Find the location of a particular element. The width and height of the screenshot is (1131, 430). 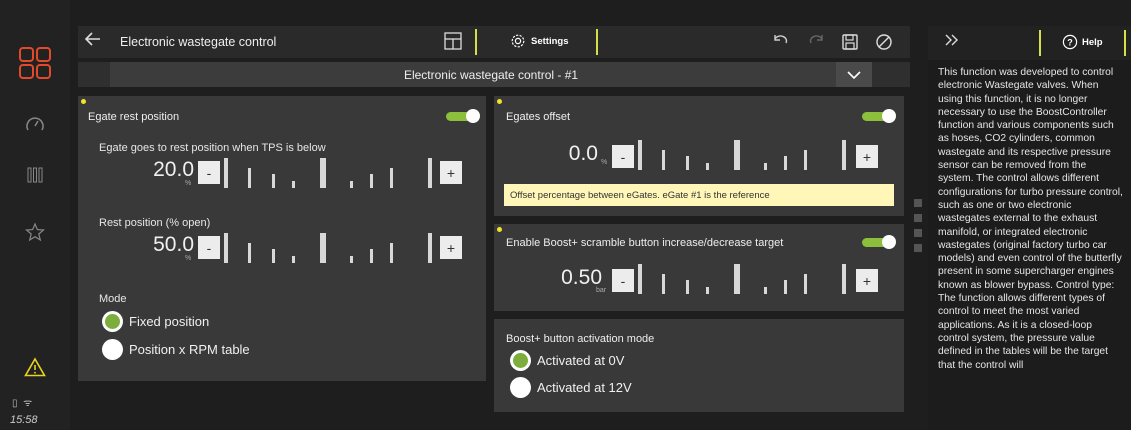

mode-option-fixed: Fixed position is located at coordinates (155, 321).